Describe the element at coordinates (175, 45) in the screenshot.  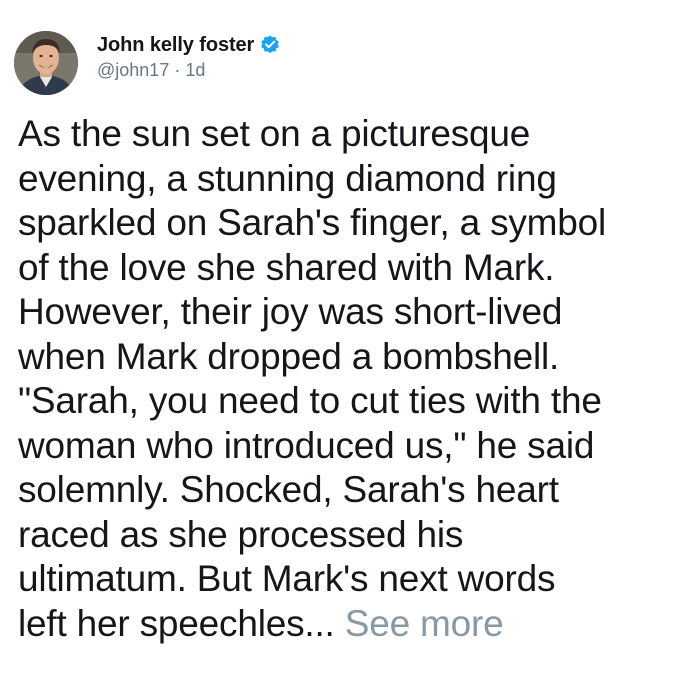
I see `author-display-name: John kelly foster` at that location.